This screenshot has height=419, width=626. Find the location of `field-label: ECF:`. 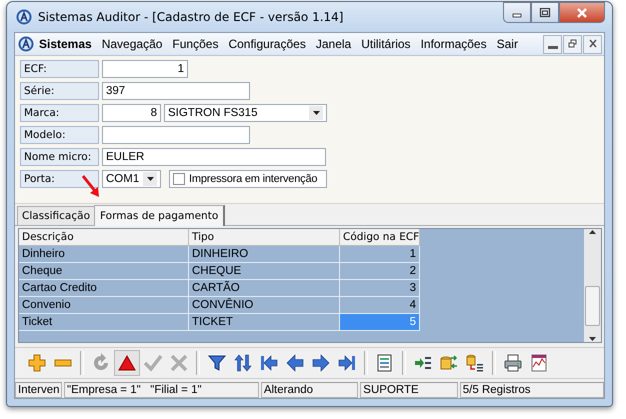

field-label: ECF: is located at coordinates (59, 69).